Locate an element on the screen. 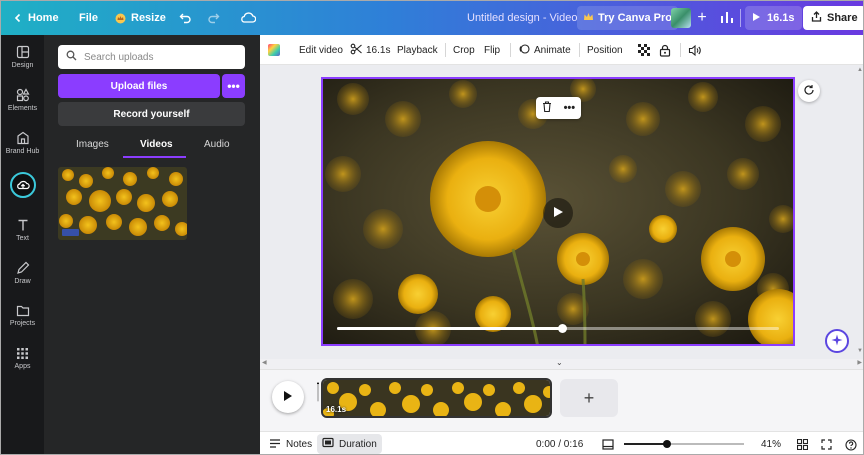 The width and height of the screenshot is (864, 455). rail-item-uploads is located at coordinates (22, 185).